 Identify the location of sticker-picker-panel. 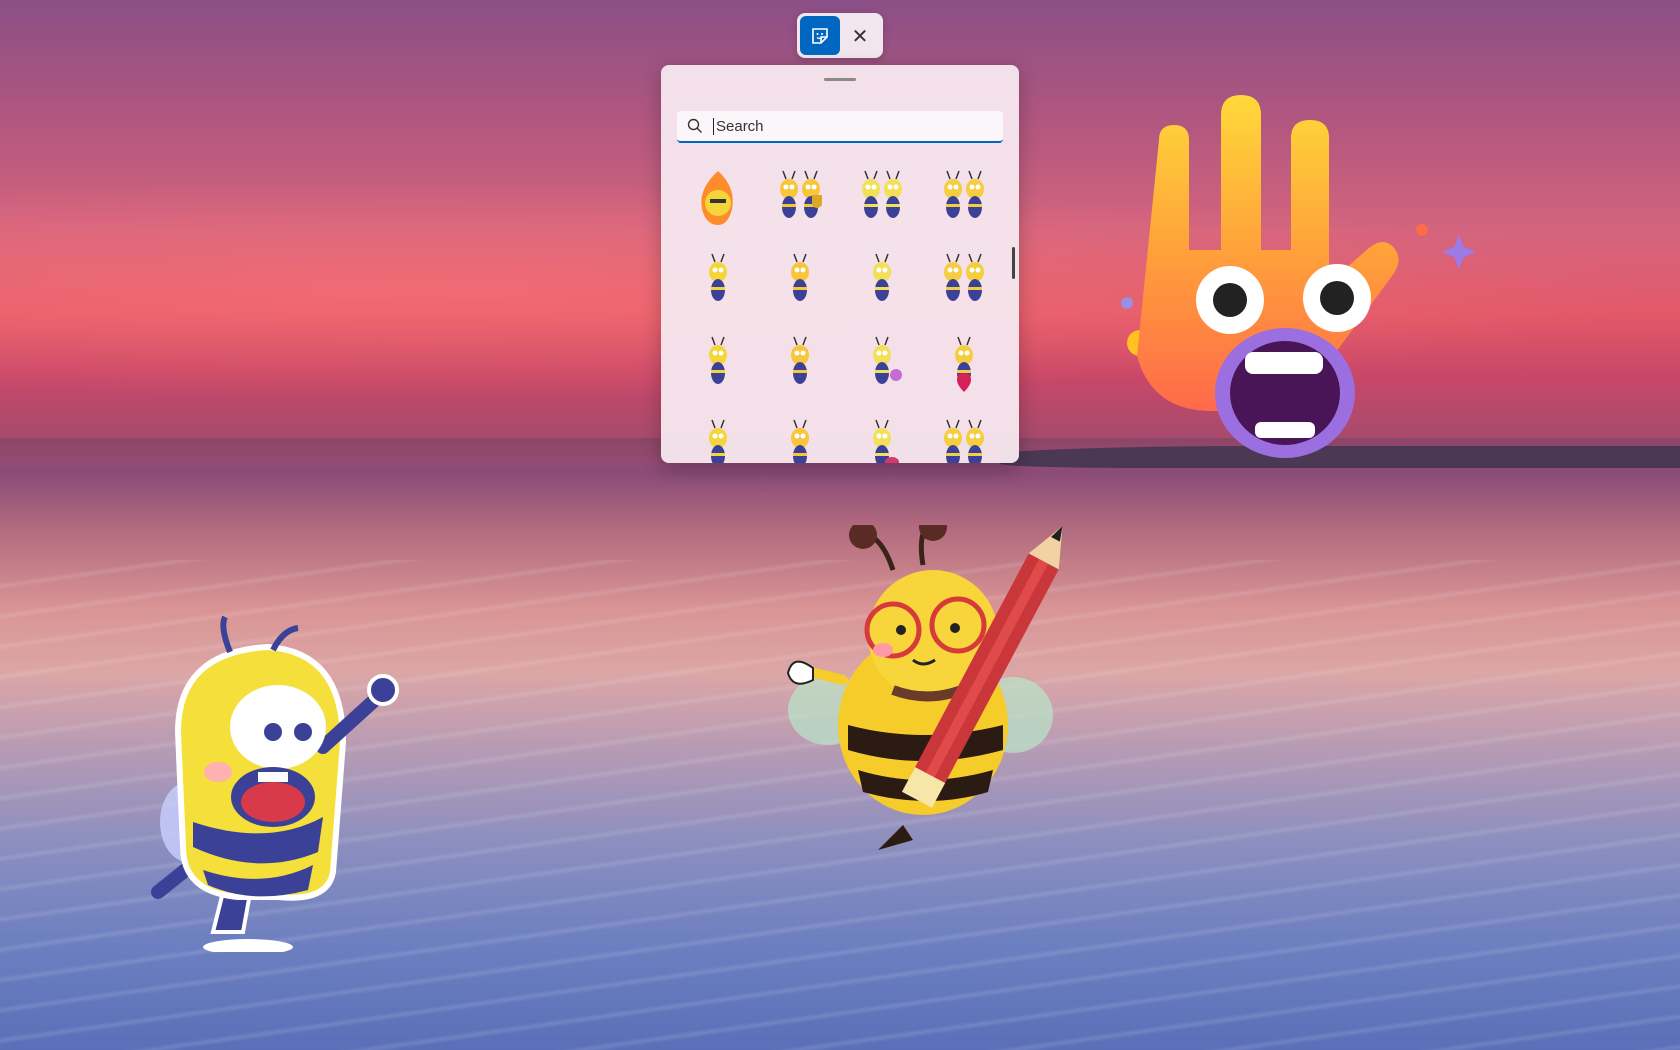
(840, 264).